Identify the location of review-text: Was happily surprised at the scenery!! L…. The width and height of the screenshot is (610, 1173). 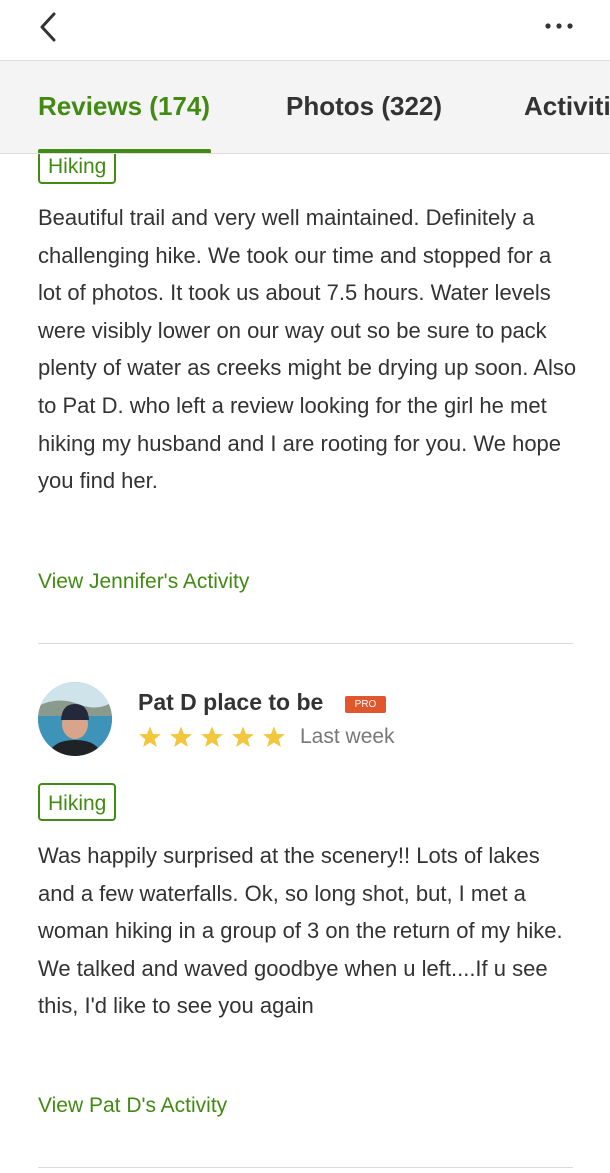
(300, 931).